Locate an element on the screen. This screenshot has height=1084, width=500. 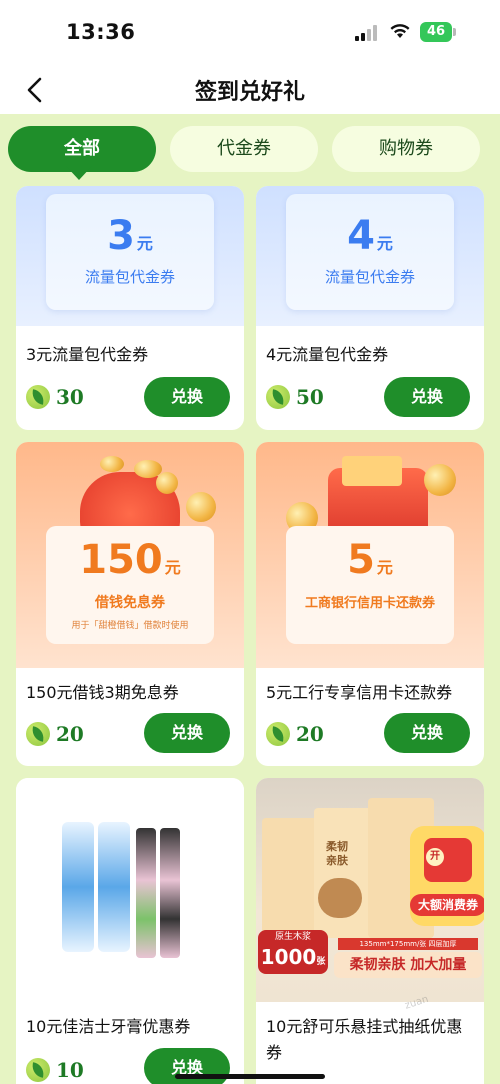
price: 10 is located at coordinates (55, 1070).